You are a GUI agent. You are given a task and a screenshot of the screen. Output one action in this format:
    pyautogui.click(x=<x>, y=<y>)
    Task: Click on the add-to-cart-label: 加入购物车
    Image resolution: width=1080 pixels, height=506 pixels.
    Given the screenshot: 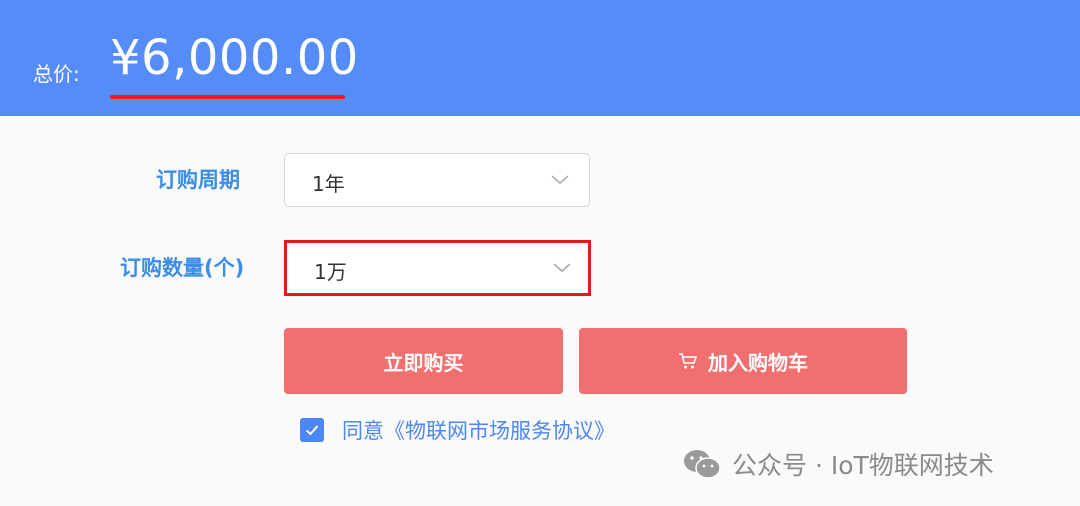 What is the action you would take?
    pyautogui.click(x=758, y=362)
    